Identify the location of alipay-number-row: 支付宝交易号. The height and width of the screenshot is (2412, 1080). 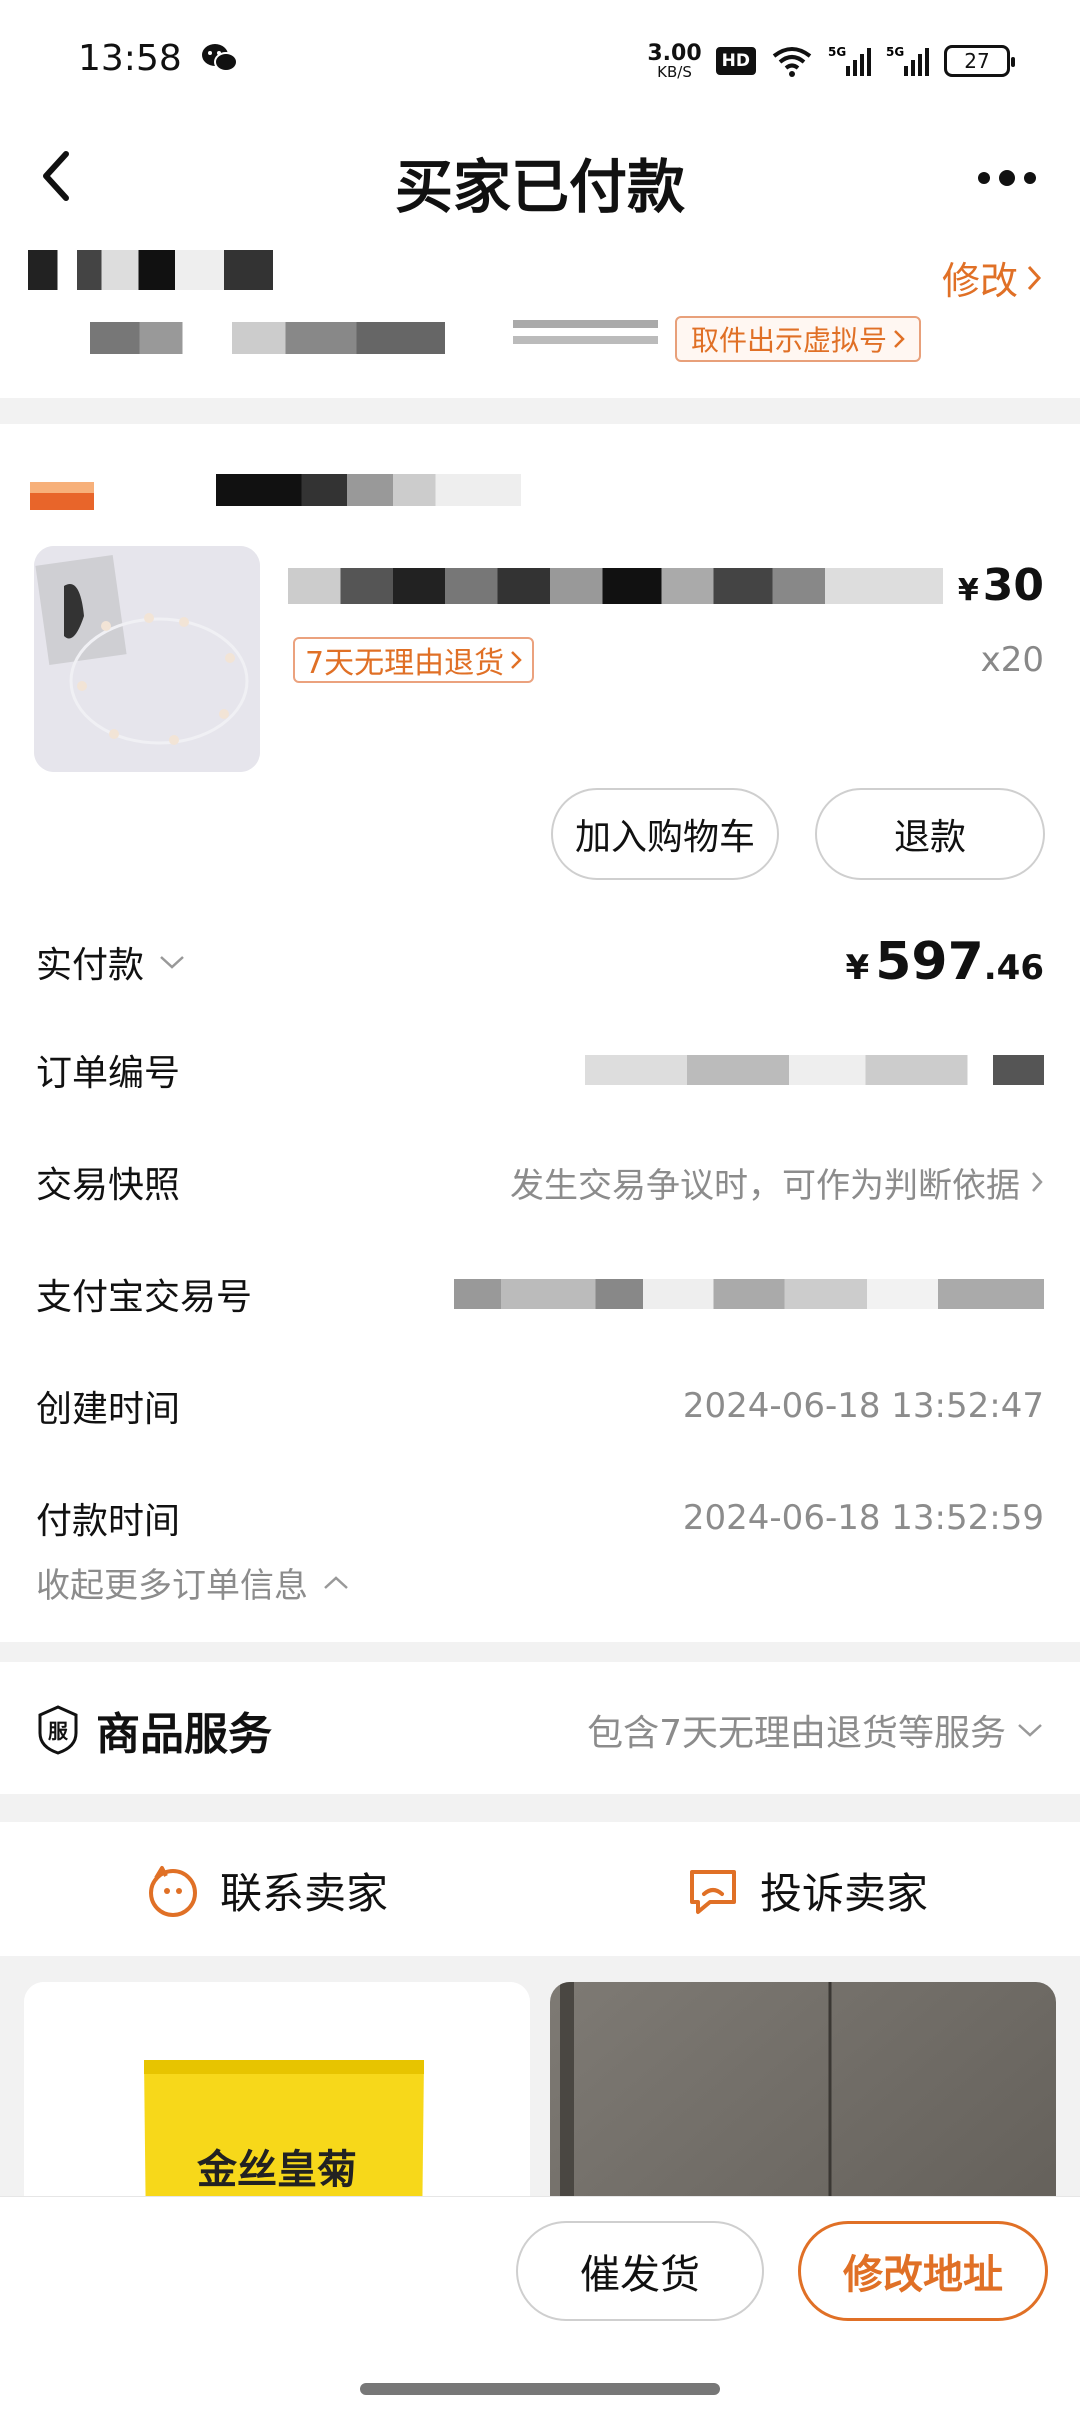
(540, 1294).